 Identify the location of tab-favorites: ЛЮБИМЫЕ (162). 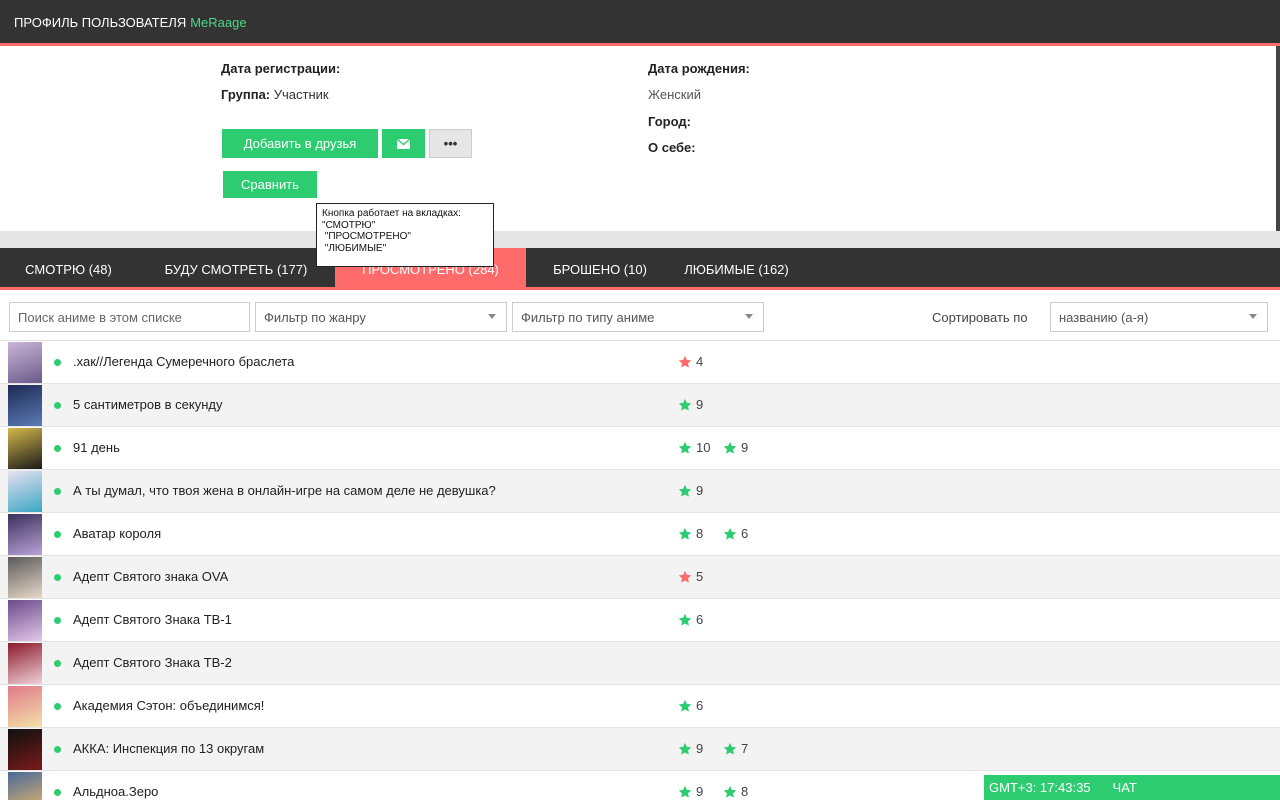
(736, 269).